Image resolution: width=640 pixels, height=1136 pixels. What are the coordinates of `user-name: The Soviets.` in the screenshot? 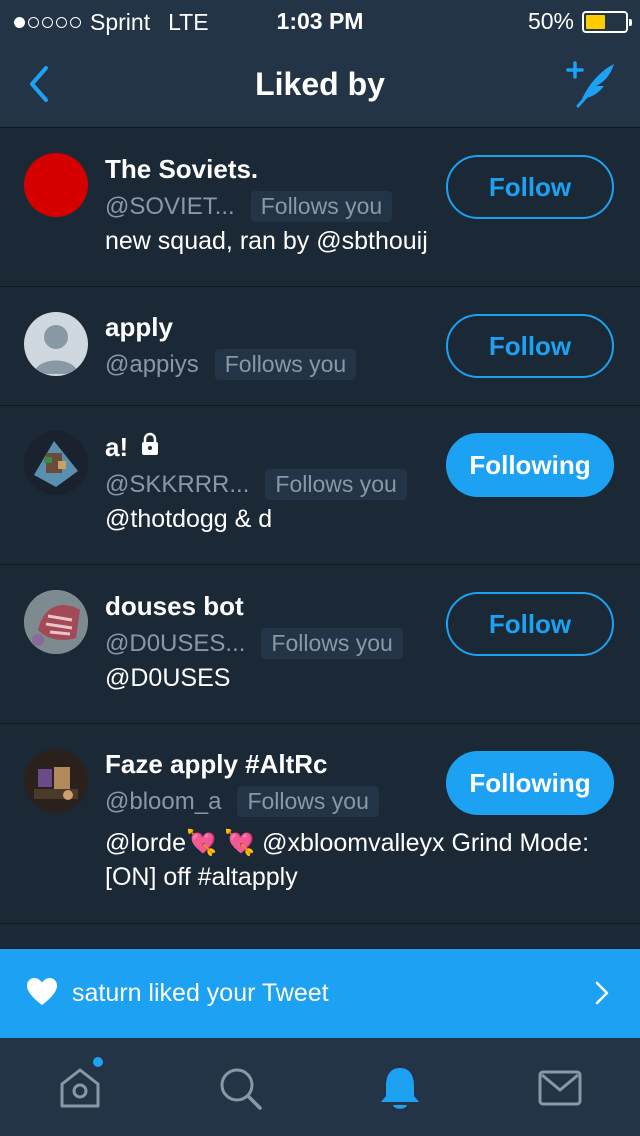 It's located at (182, 169).